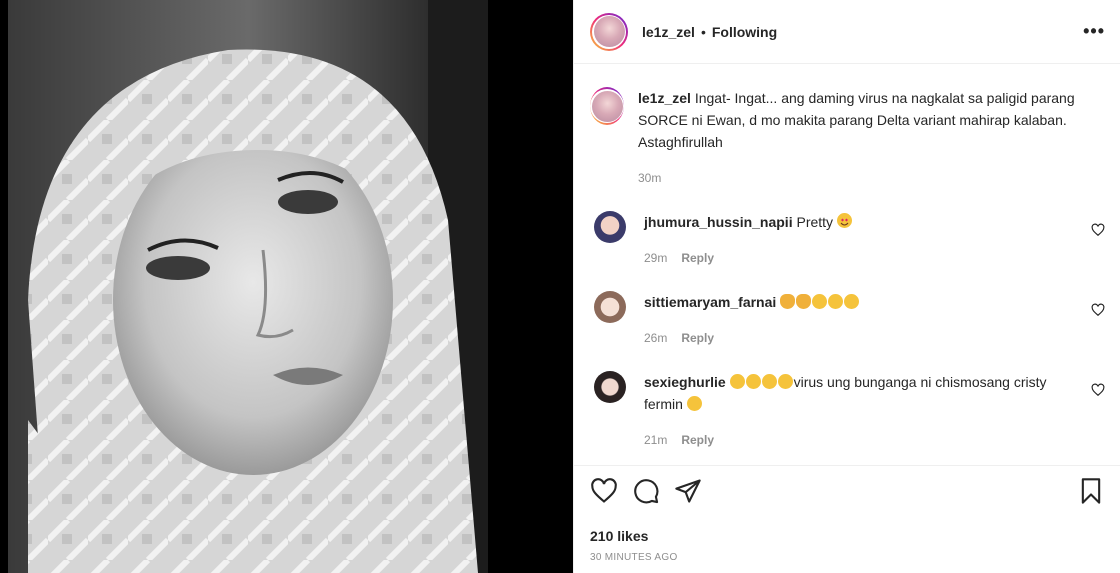 The height and width of the screenshot is (573, 1120). Describe the element at coordinates (844, 220) in the screenshot. I see `heart-eyes-emoji-icon` at that location.